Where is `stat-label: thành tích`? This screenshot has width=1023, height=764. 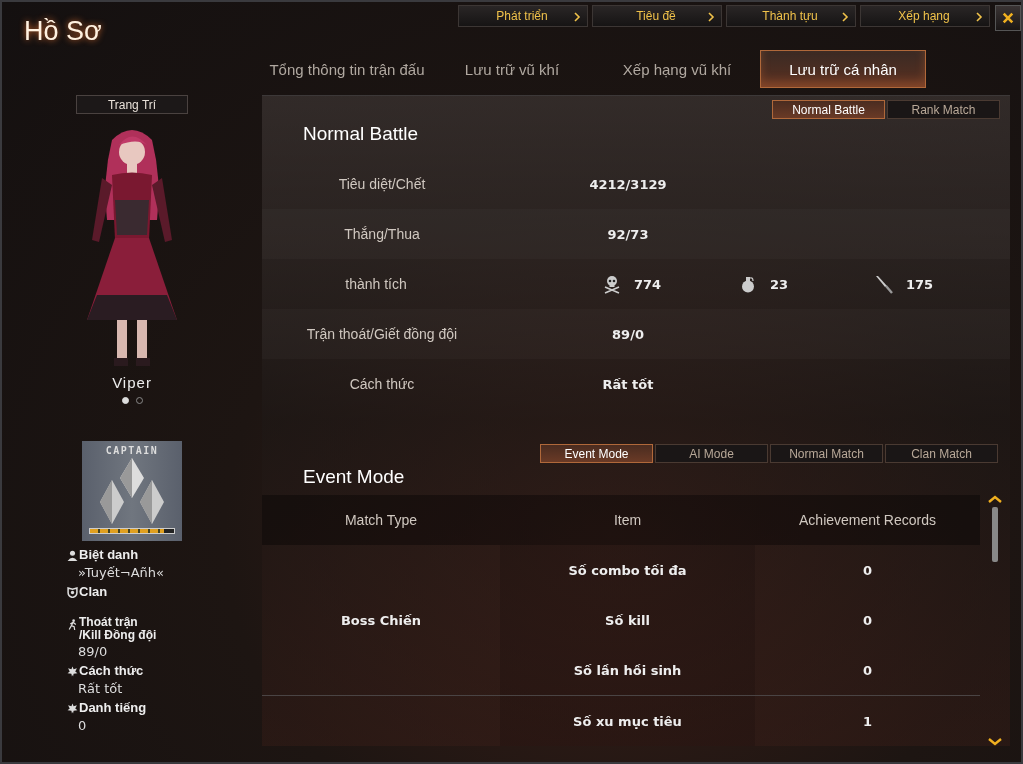
stat-label: thành tích is located at coordinates (376, 284).